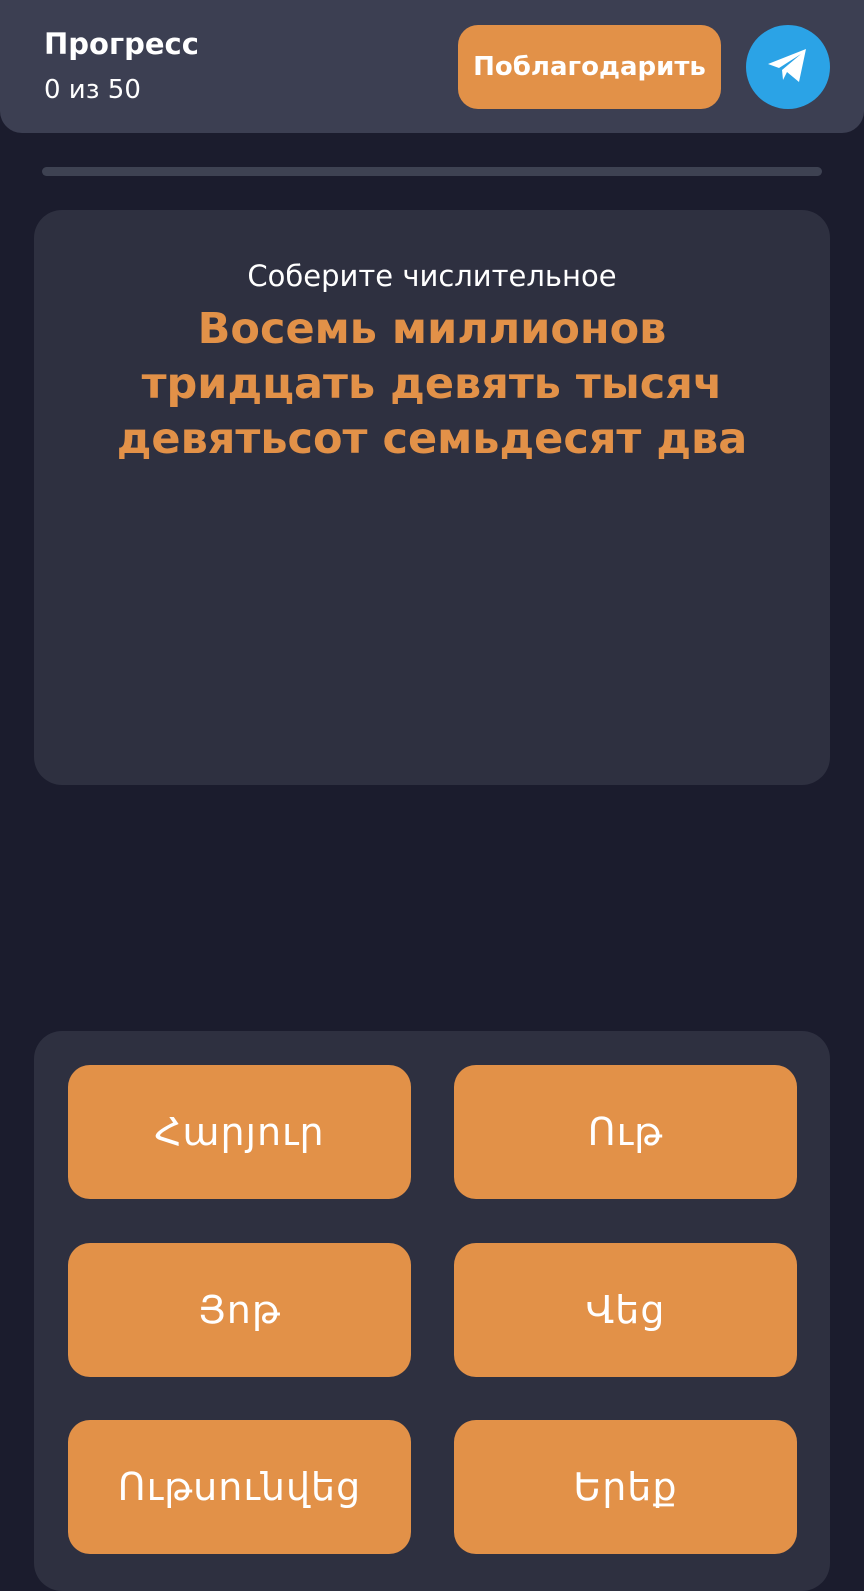 This screenshot has width=864, height=1591. What do you see at coordinates (432, 171) in the screenshot?
I see `progress-bar` at bounding box center [432, 171].